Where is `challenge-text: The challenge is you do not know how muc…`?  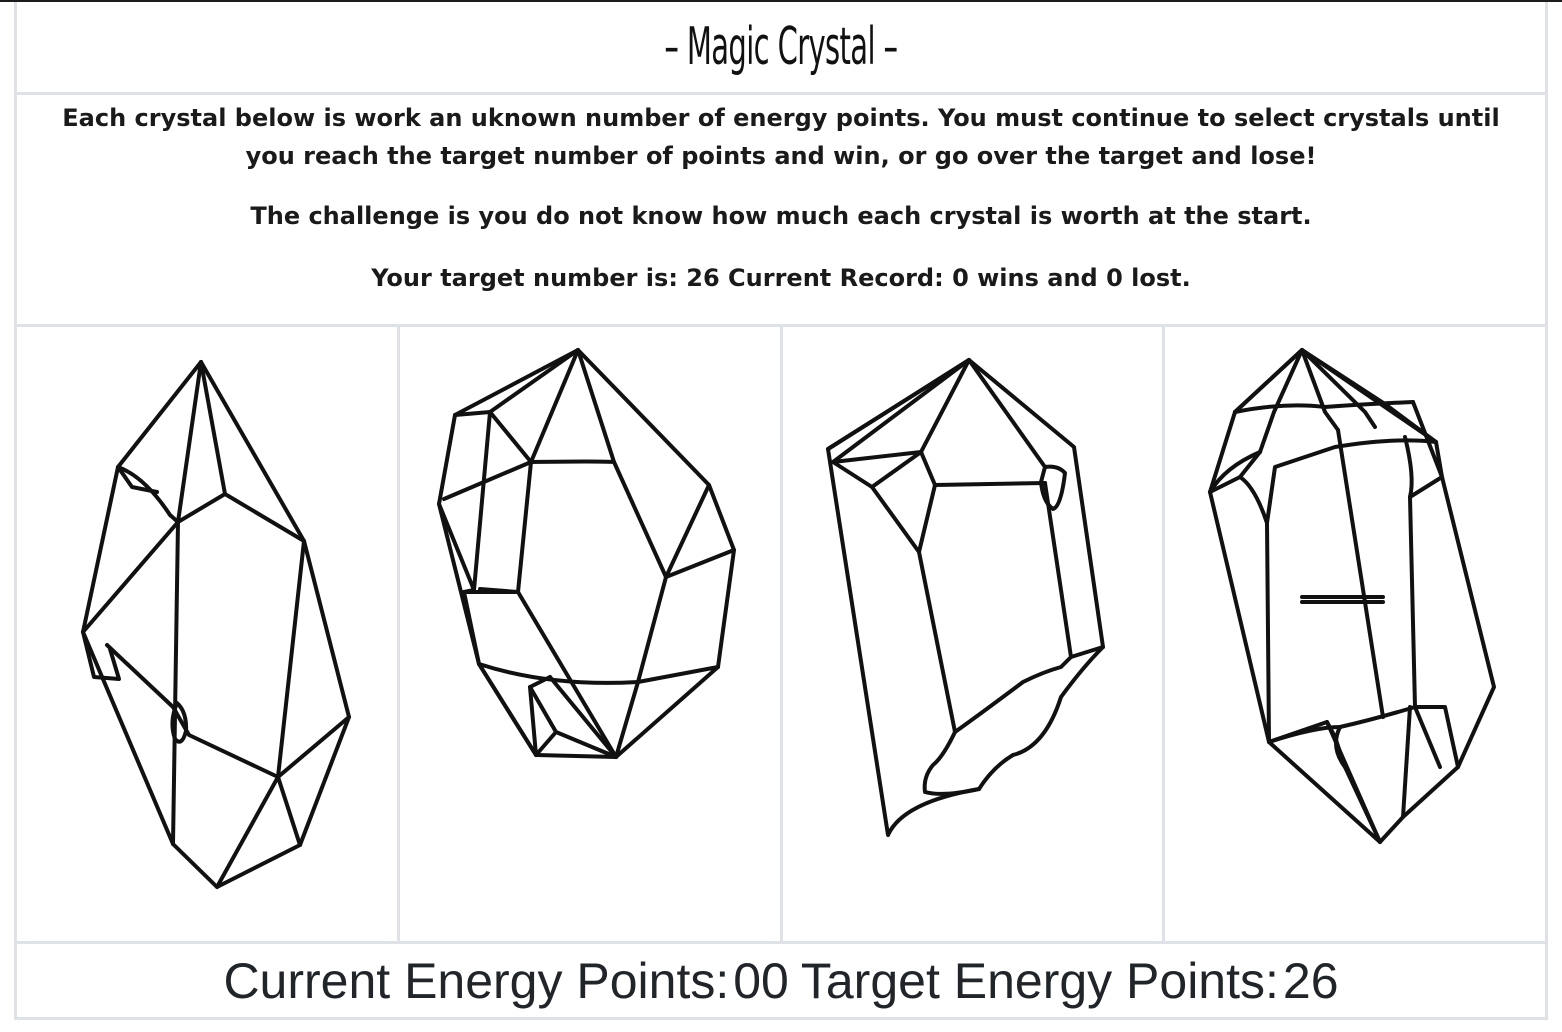
challenge-text: The challenge is you do not know how muc… is located at coordinates (781, 216).